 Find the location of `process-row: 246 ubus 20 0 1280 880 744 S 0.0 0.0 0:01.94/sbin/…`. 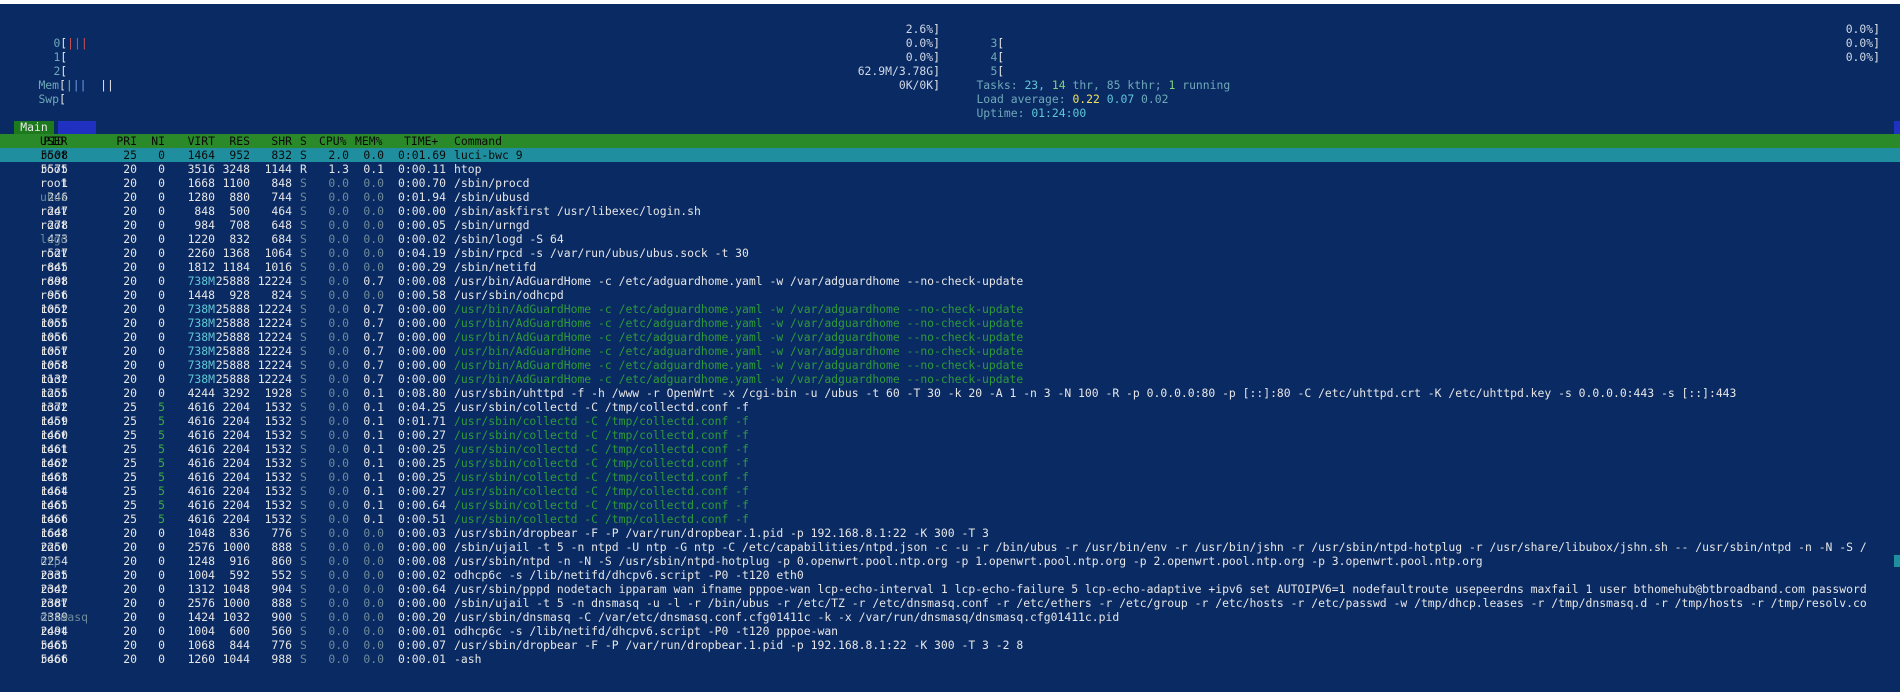

process-row: 246 ubus 20 0 1280 880 744 S 0.0 0.0 0:01.94/sbin/… is located at coordinates (950, 197).